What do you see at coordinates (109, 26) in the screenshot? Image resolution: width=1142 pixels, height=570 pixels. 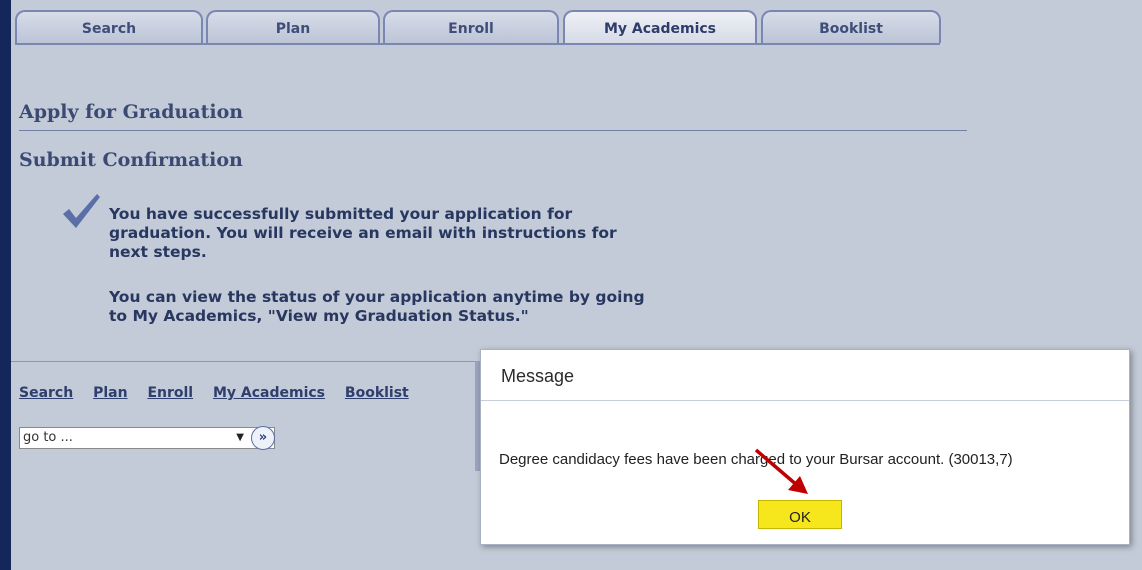 I see `tab-search: Search` at bounding box center [109, 26].